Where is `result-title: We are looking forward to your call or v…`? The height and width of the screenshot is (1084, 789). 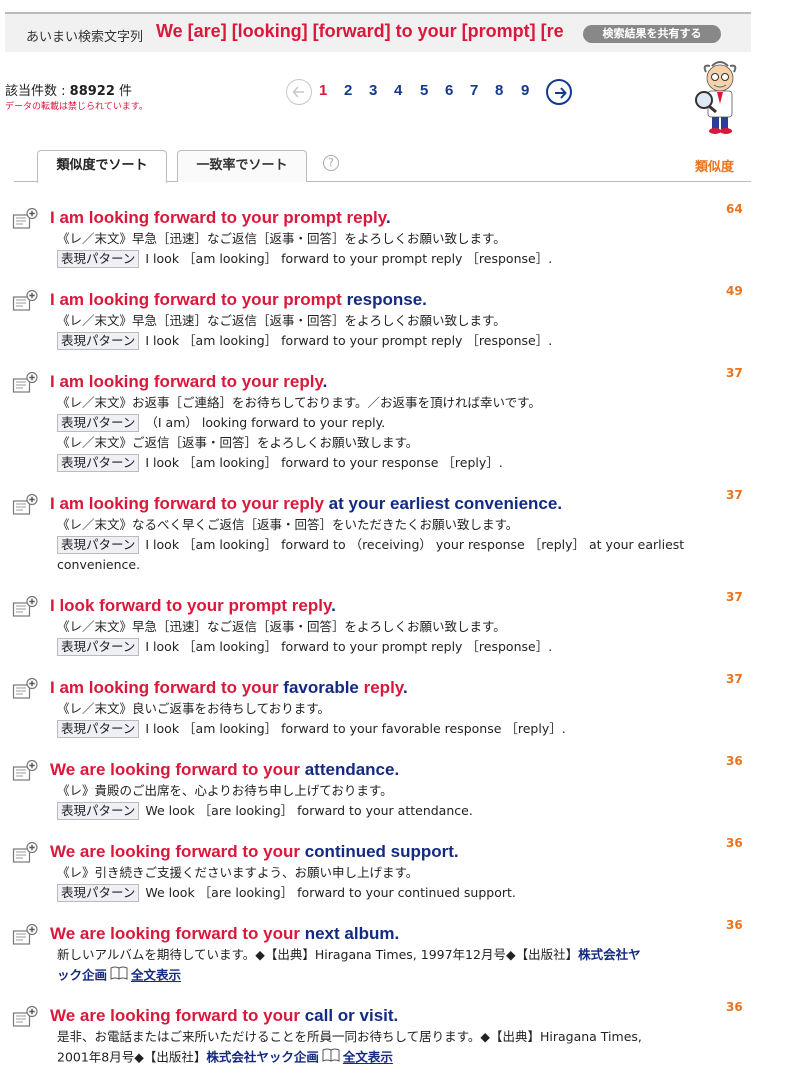
result-title: We are looking forward to your call or v… is located at coordinates (224, 1016).